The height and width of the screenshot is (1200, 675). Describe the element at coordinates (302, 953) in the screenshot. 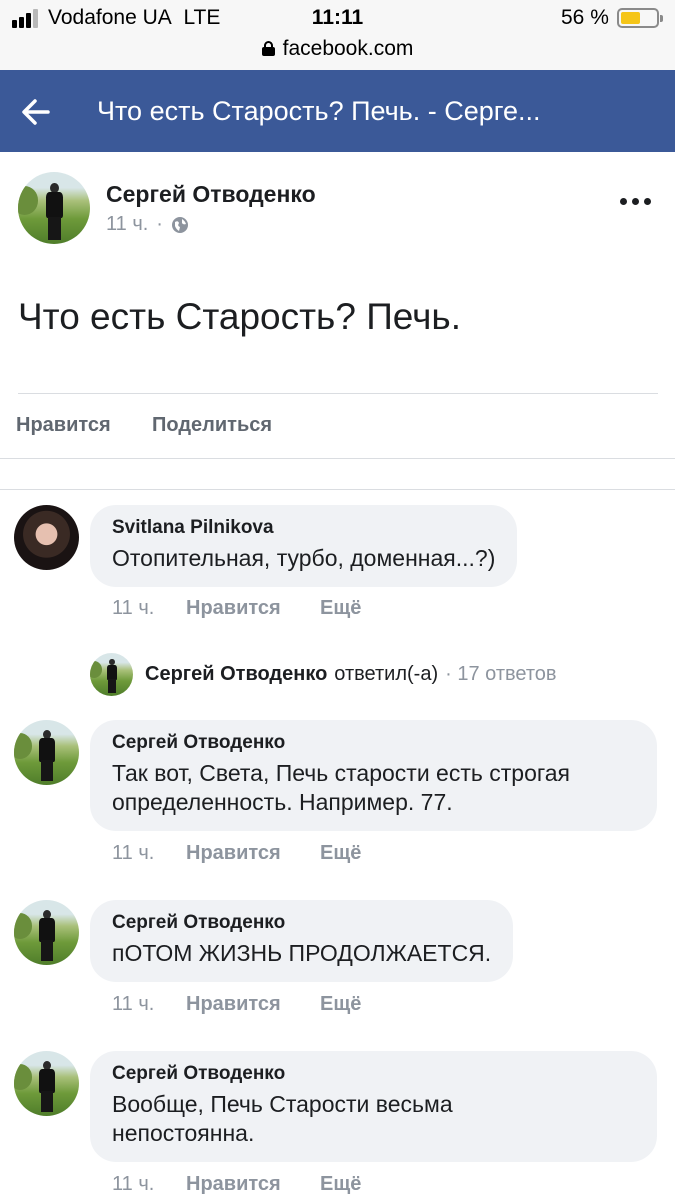

I see `comment-text: пОТОМ ЖИЗНЬ ПРОДОЛЖАЕТСЯ.` at that location.